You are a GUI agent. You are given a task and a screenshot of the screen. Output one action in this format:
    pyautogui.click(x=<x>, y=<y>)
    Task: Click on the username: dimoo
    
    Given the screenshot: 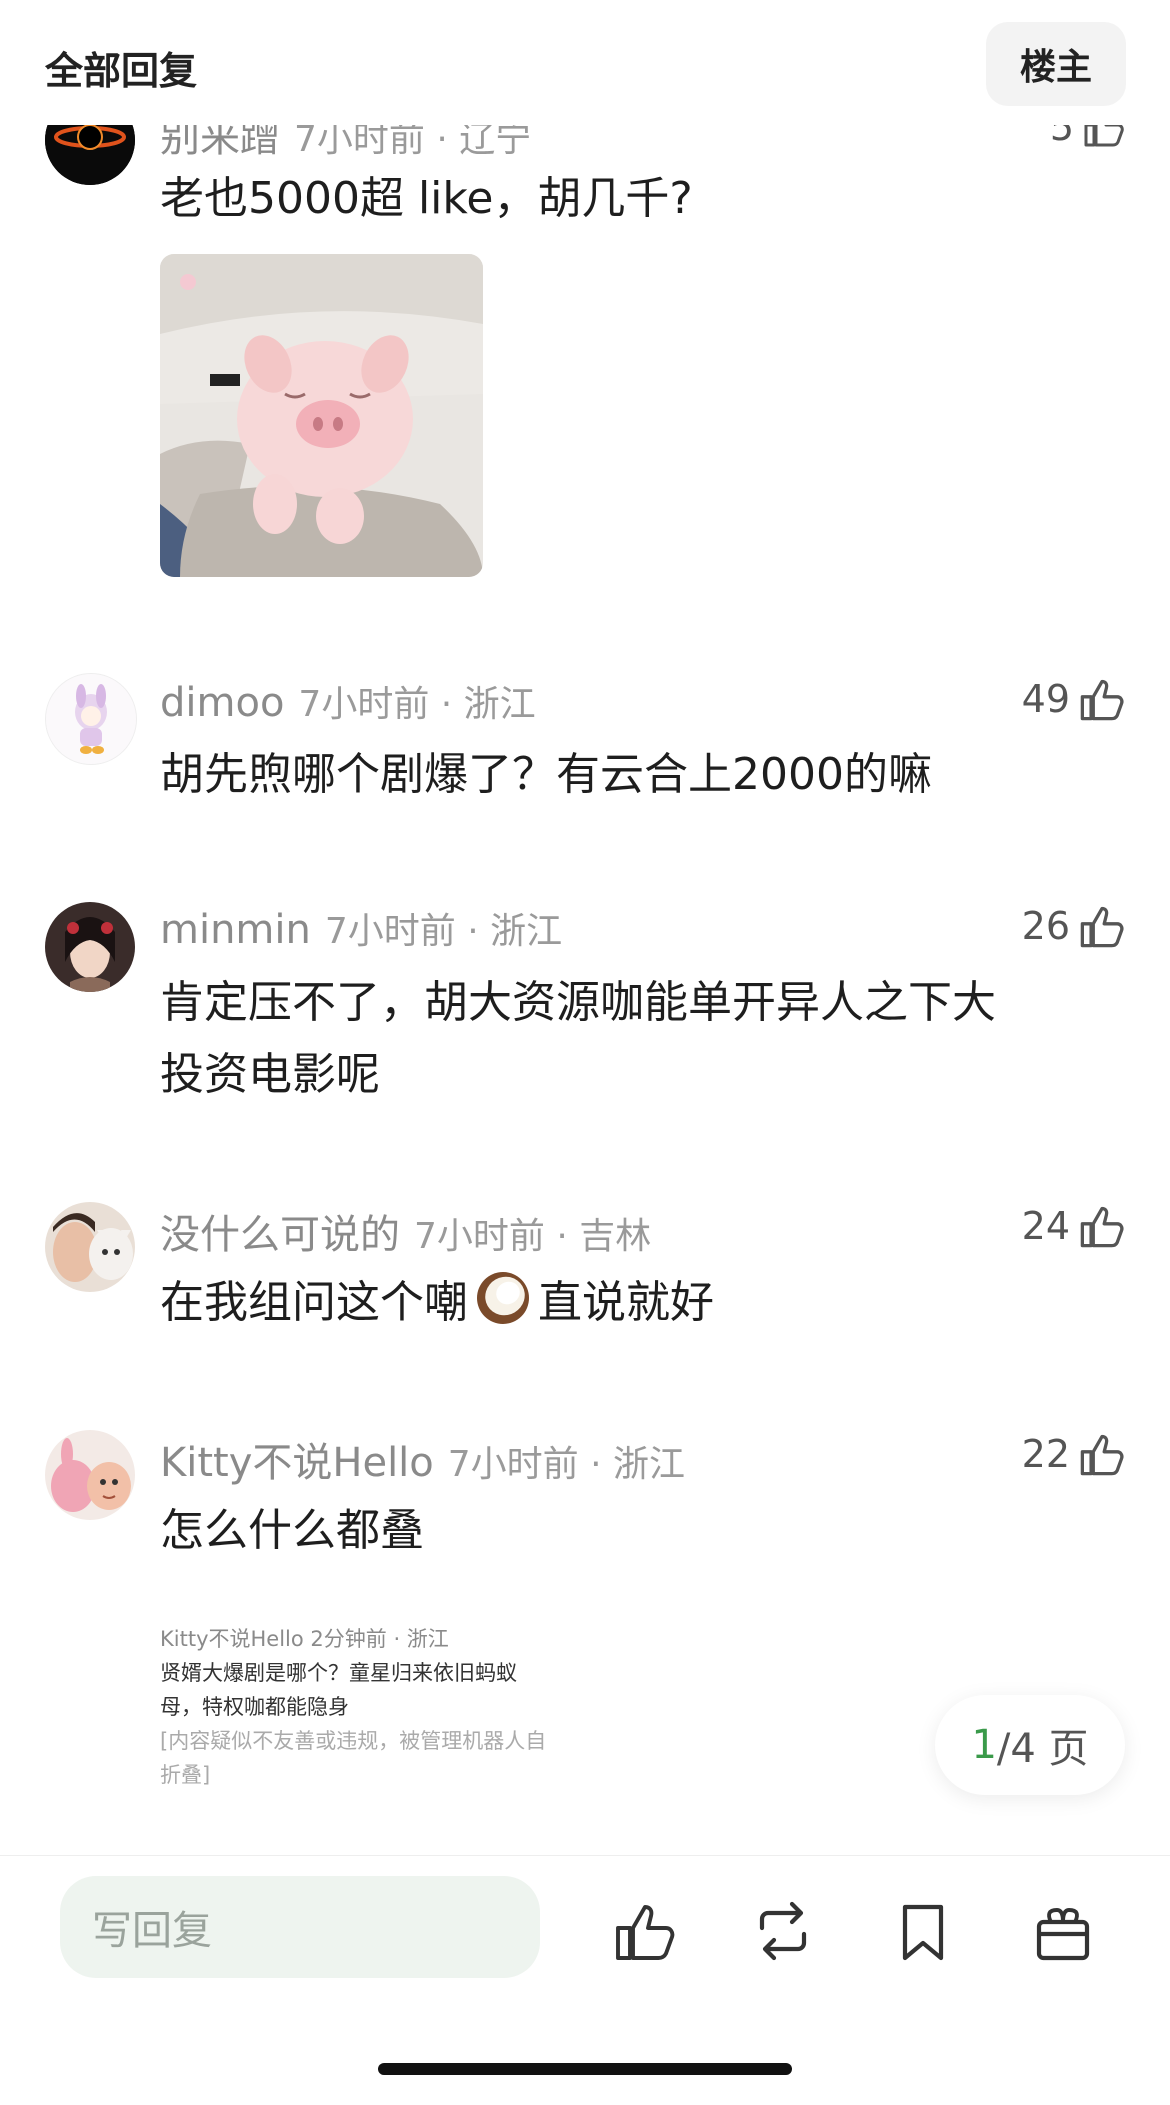 What is the action you would take?
    pyautogui.click(x=222, y=703)
    